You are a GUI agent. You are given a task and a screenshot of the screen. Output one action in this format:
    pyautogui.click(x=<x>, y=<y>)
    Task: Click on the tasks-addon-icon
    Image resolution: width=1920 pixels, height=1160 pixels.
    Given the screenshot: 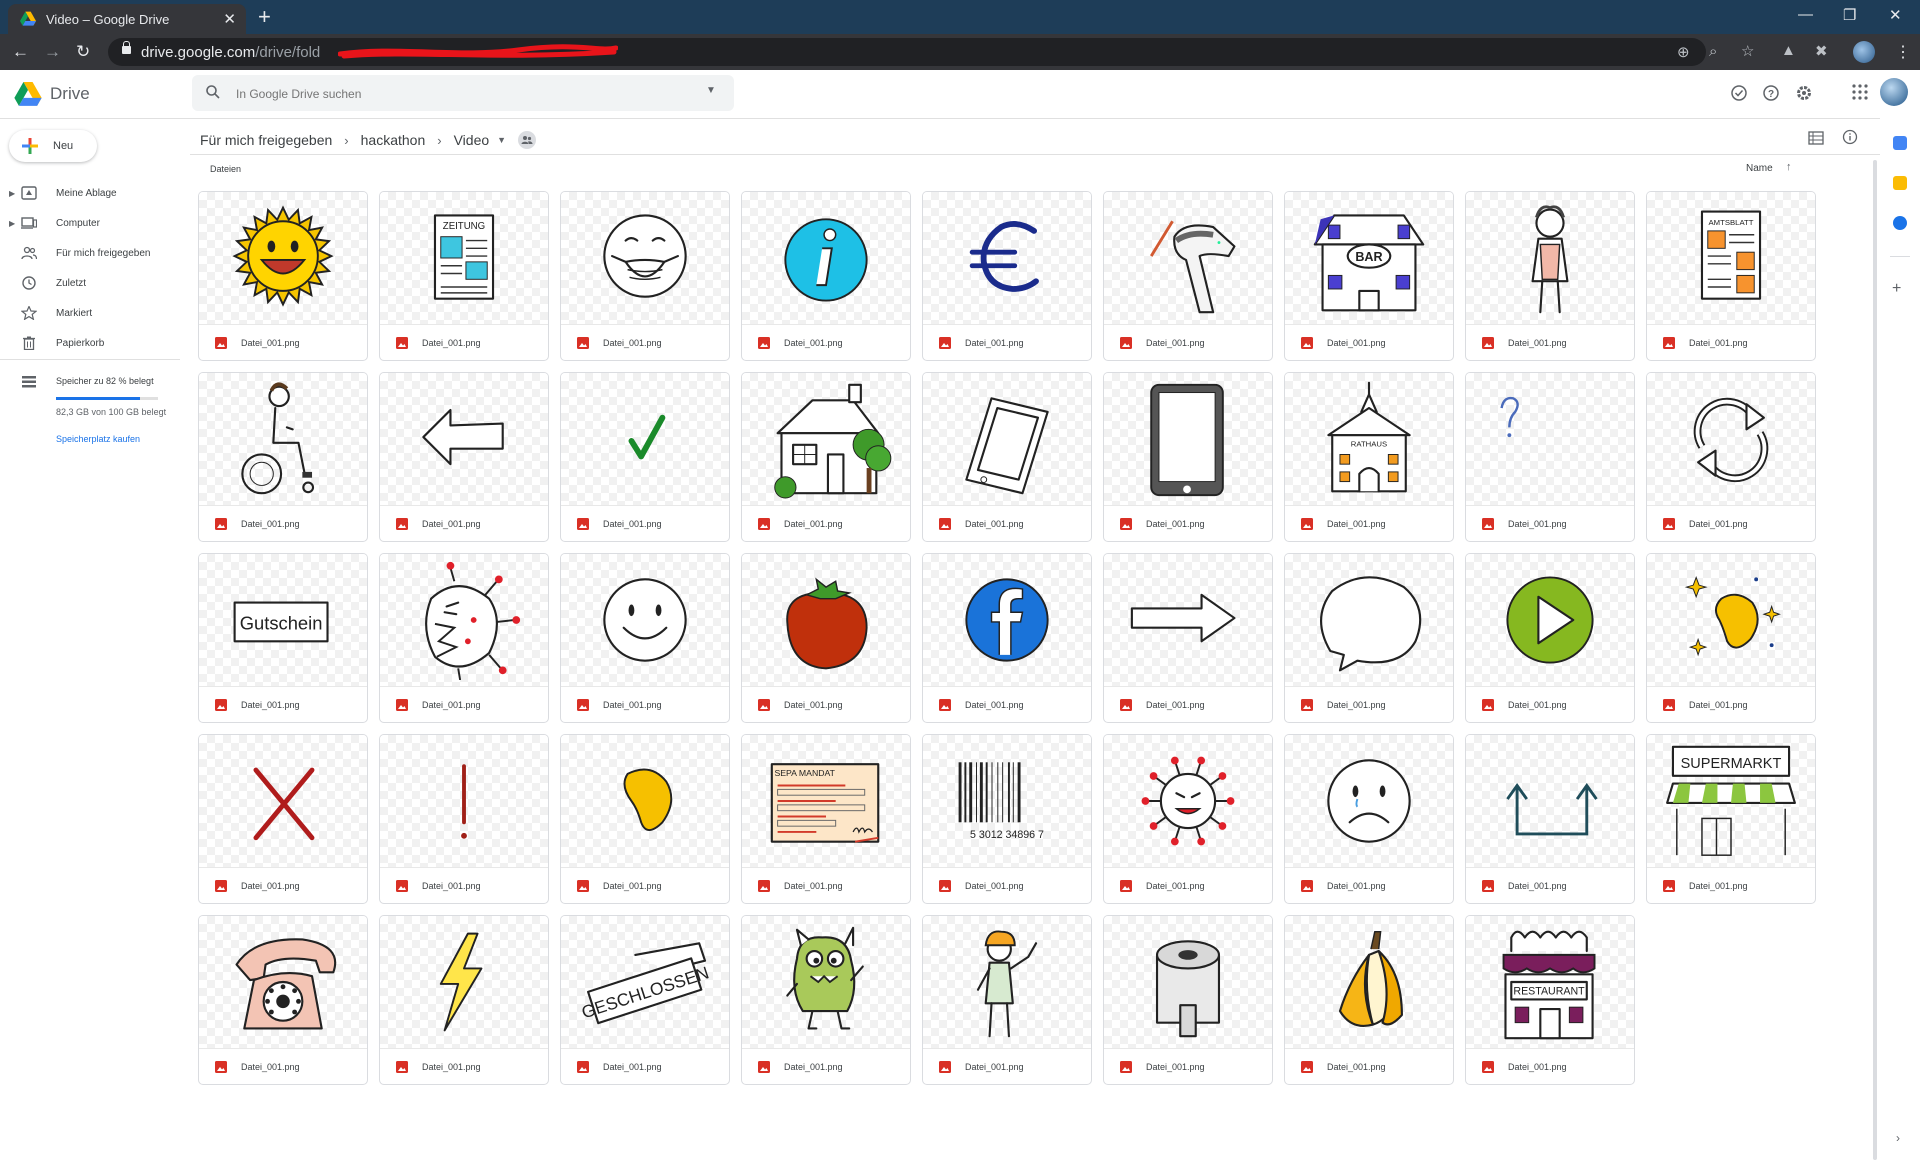 What is the action you would take?
    pyautogui.click(x=1900, y=223)
    